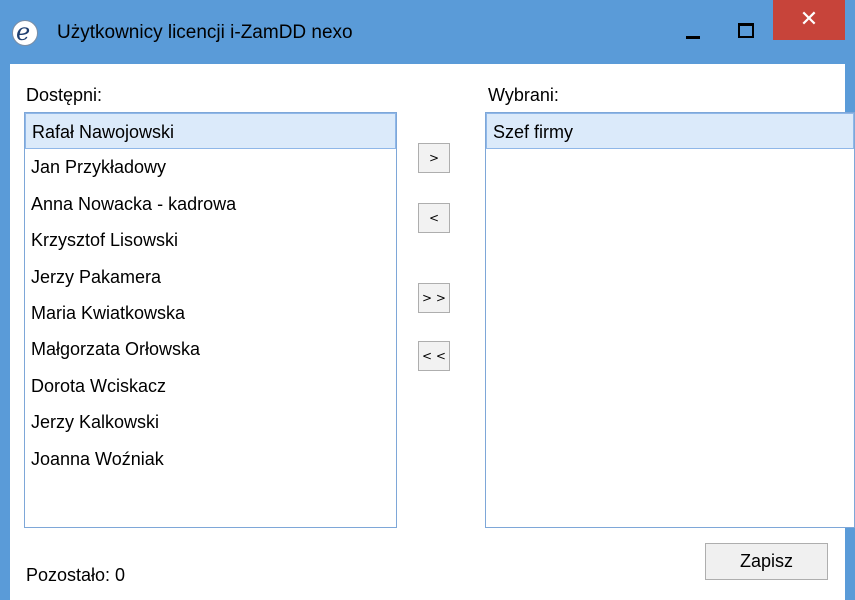 The width and height of the screenshot is (855, 600). What do you see at coordinates (434, 218) in the screenshot?
I see `move-left-button: <` at bounding box center [434, 218].